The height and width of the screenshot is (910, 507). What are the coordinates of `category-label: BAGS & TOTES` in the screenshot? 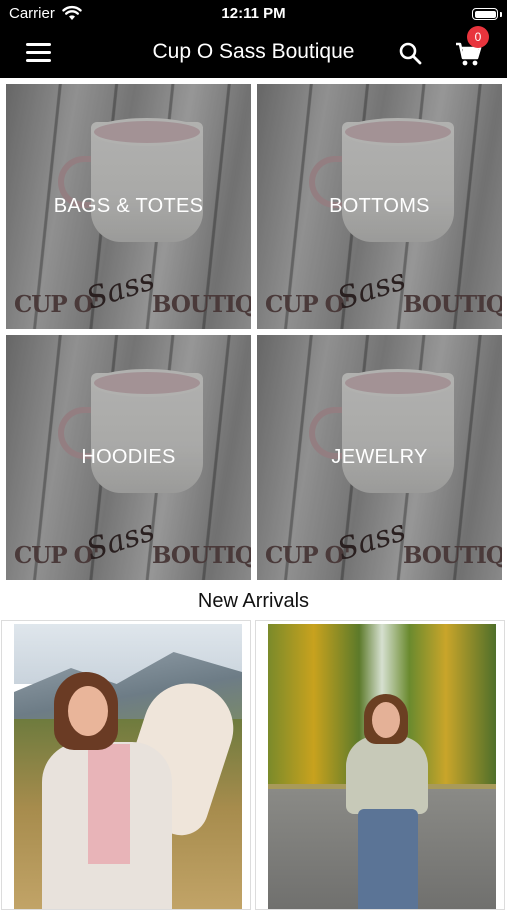 It's located at (128, 206).